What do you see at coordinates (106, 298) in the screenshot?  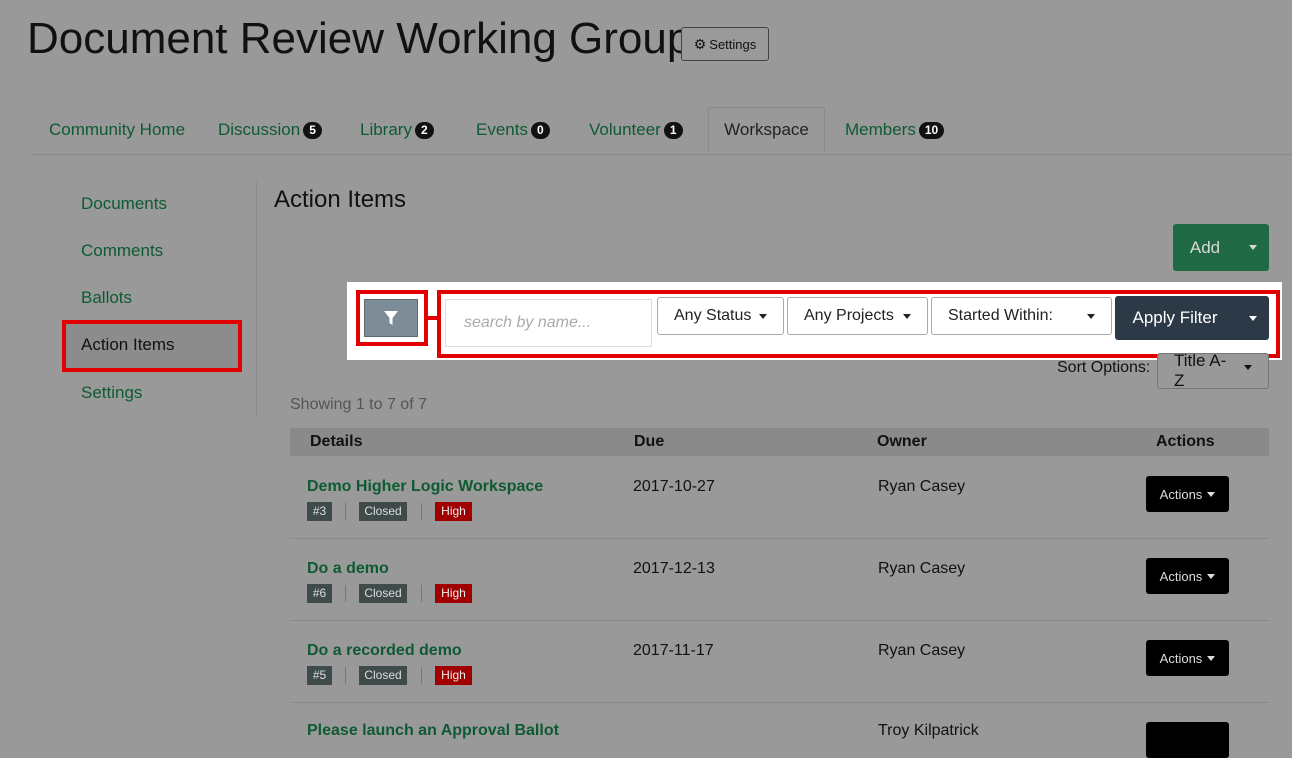 I see `sidebar-item-ballots: Ballots` at bounding box center [106, 298].